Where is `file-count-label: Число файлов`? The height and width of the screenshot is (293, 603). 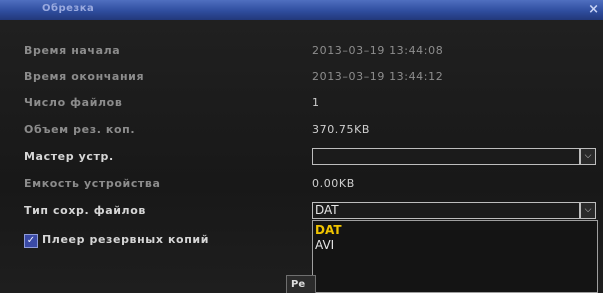 file-count-label: Число файлов is located at coordinates (73, 102).